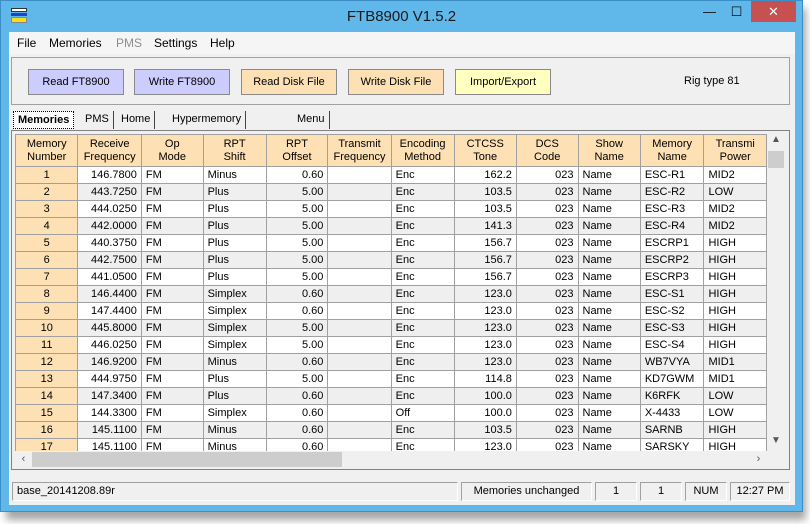 The height and width of the screenshot is (524, 810). What do you see at coordinates (422, 413) in the screenshot?
I see `cell-encoding-method: Off` at bounding box center [422, 413].